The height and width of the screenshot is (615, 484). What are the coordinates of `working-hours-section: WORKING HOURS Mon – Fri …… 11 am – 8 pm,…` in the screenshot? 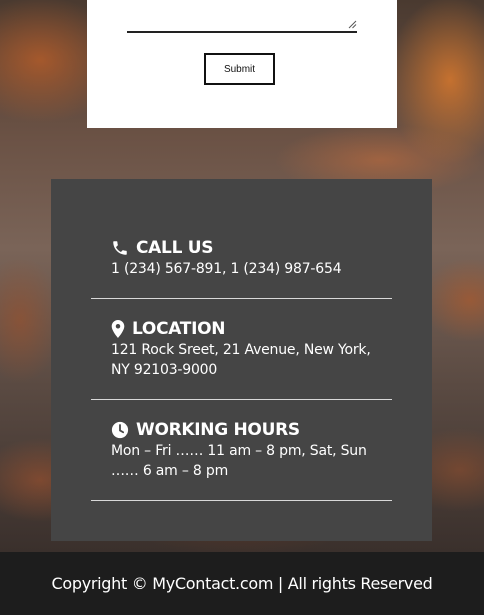 It's located at (241, 450).